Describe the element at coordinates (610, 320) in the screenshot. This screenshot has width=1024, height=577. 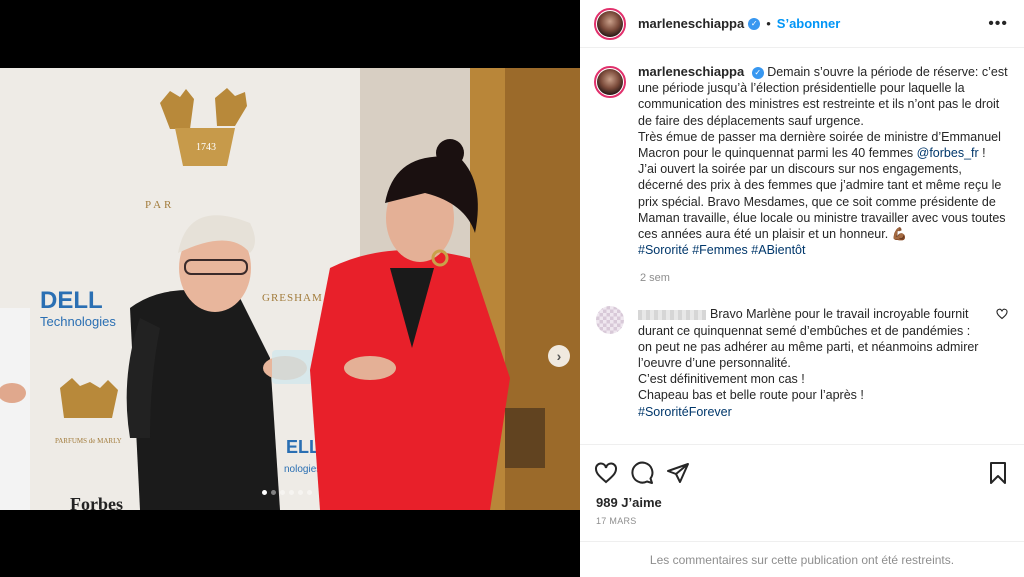
I see `commenter-avatar-blurred` at that location.